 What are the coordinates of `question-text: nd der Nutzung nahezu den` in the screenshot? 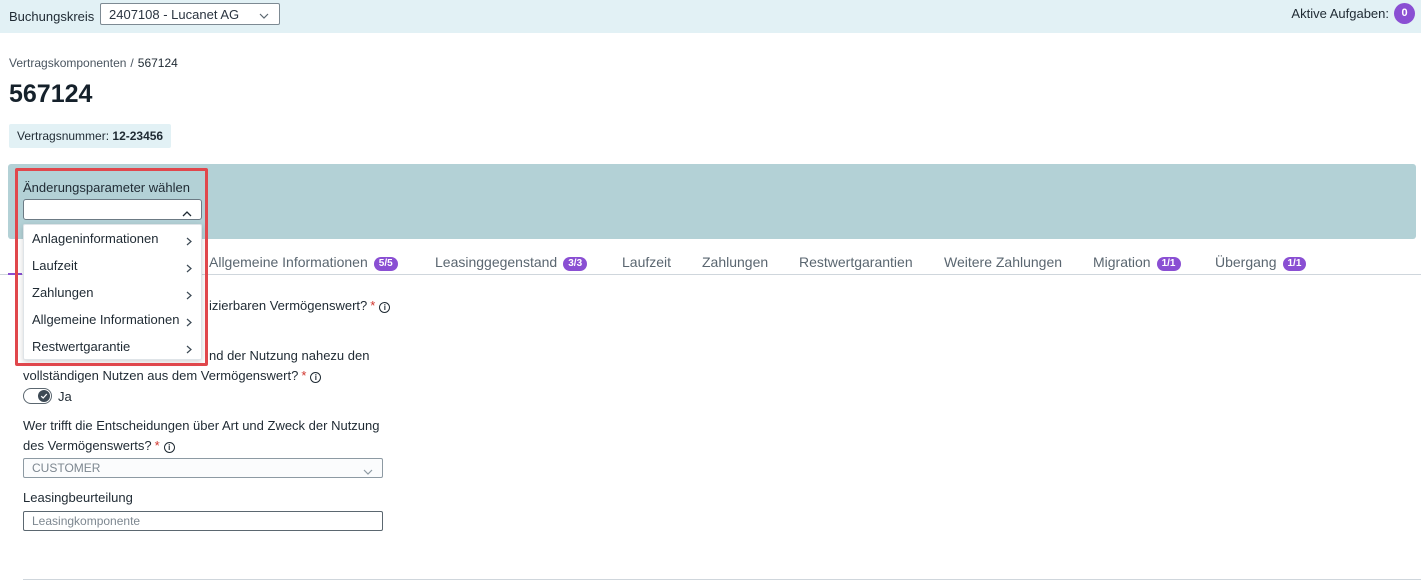 It's located at (289, 355).